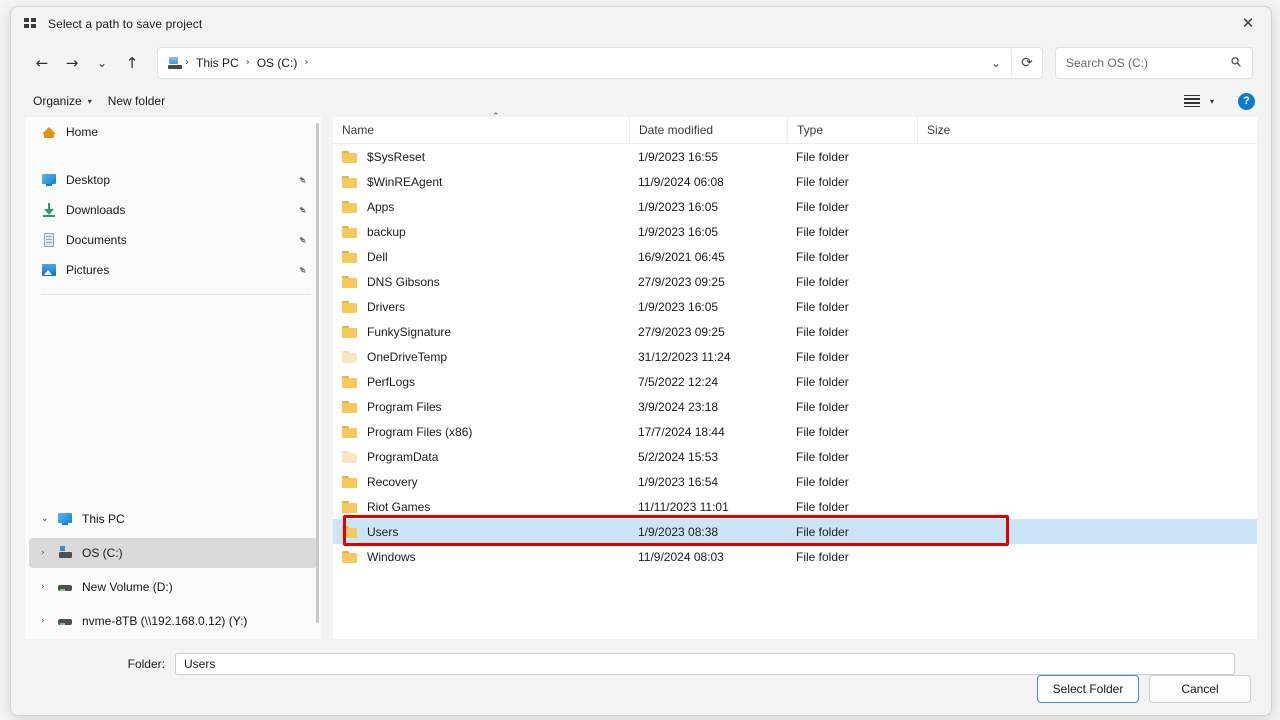 The width and height of the screenshot is (1280, 720). Describe the element at coordinates (795, 481) in the screenshot. I see `table-row: Recovery 1/9/2023 16:54 File folder` at that location.